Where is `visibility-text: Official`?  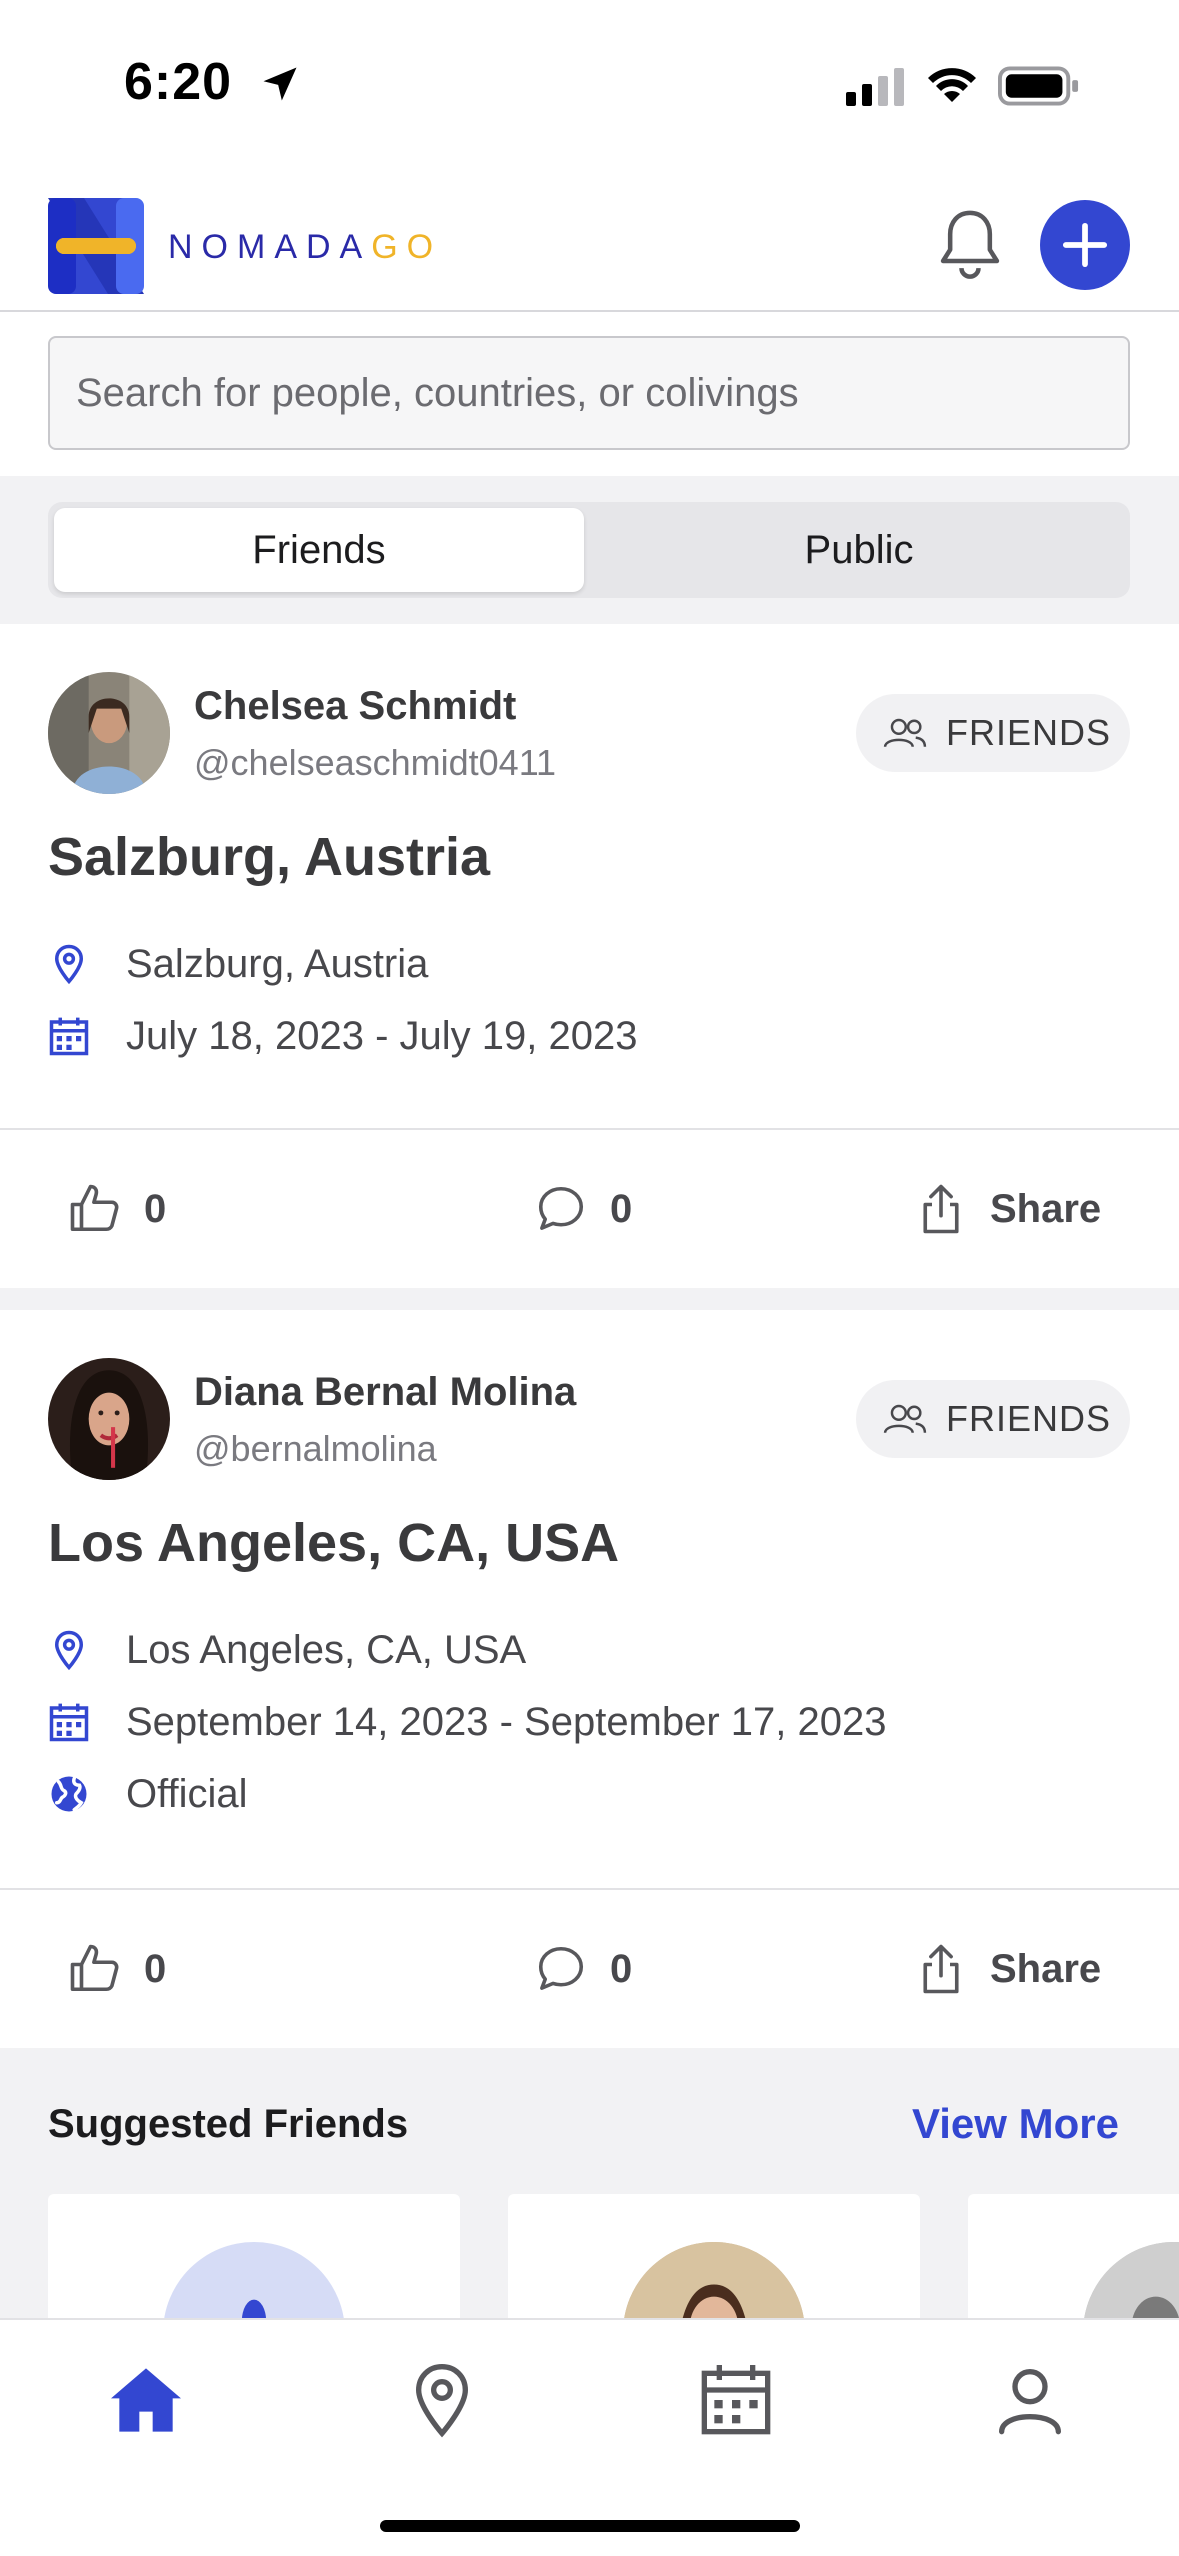 visibility-text: Official is located at coordinates (187, 1793).